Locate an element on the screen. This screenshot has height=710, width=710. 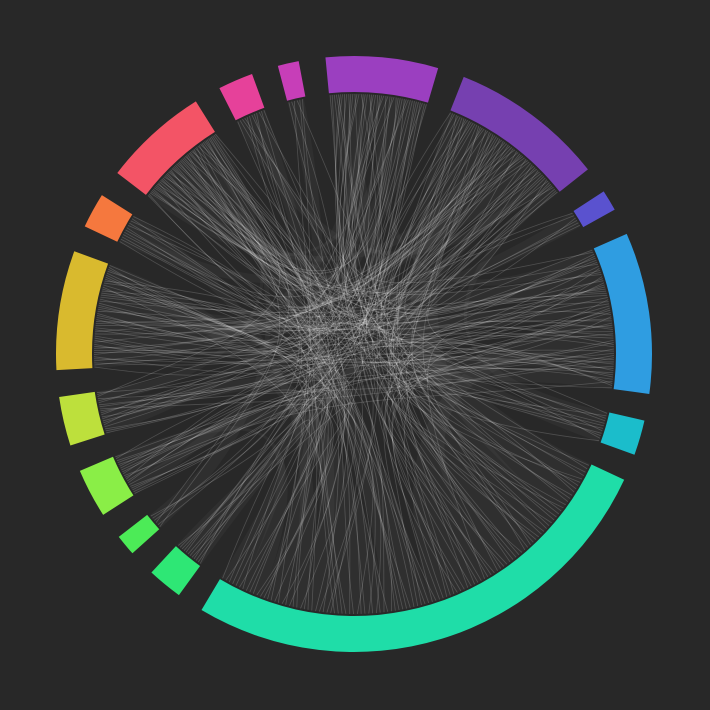
group-arc-teal is located at coordinates (622, 433).